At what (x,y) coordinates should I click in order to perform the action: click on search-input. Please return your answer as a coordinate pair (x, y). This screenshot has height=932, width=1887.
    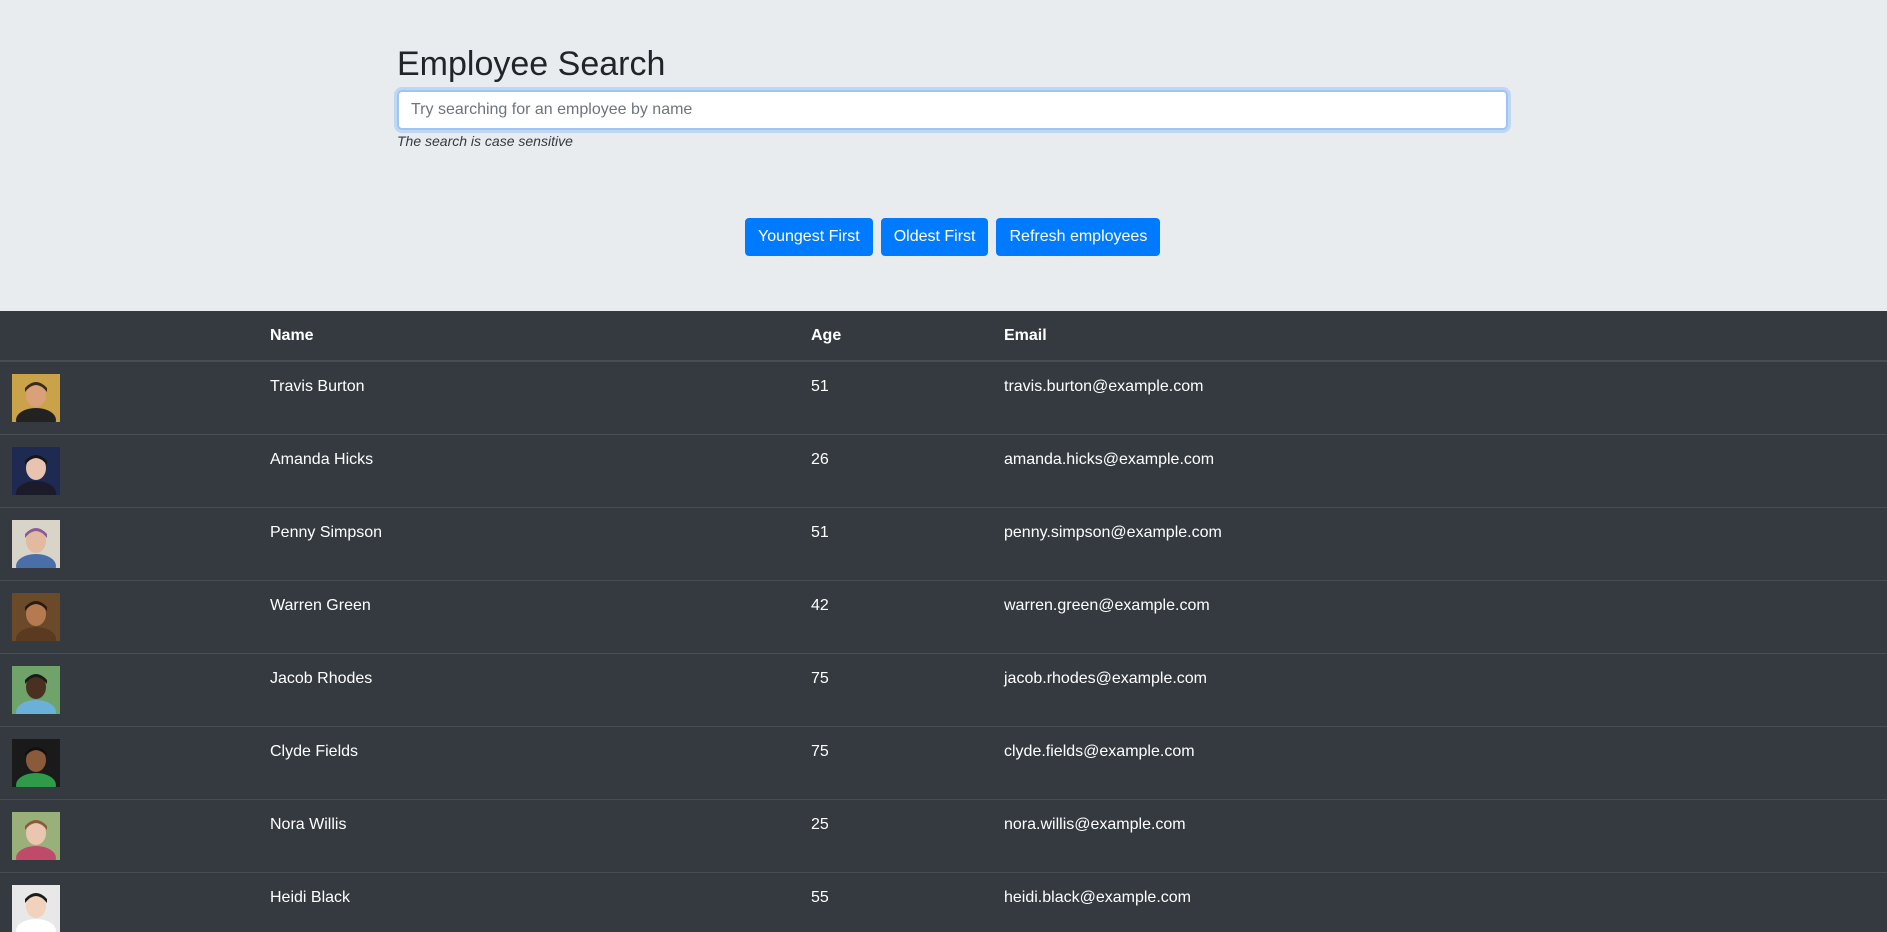
    Looking at the image, I should click on (952, 110).